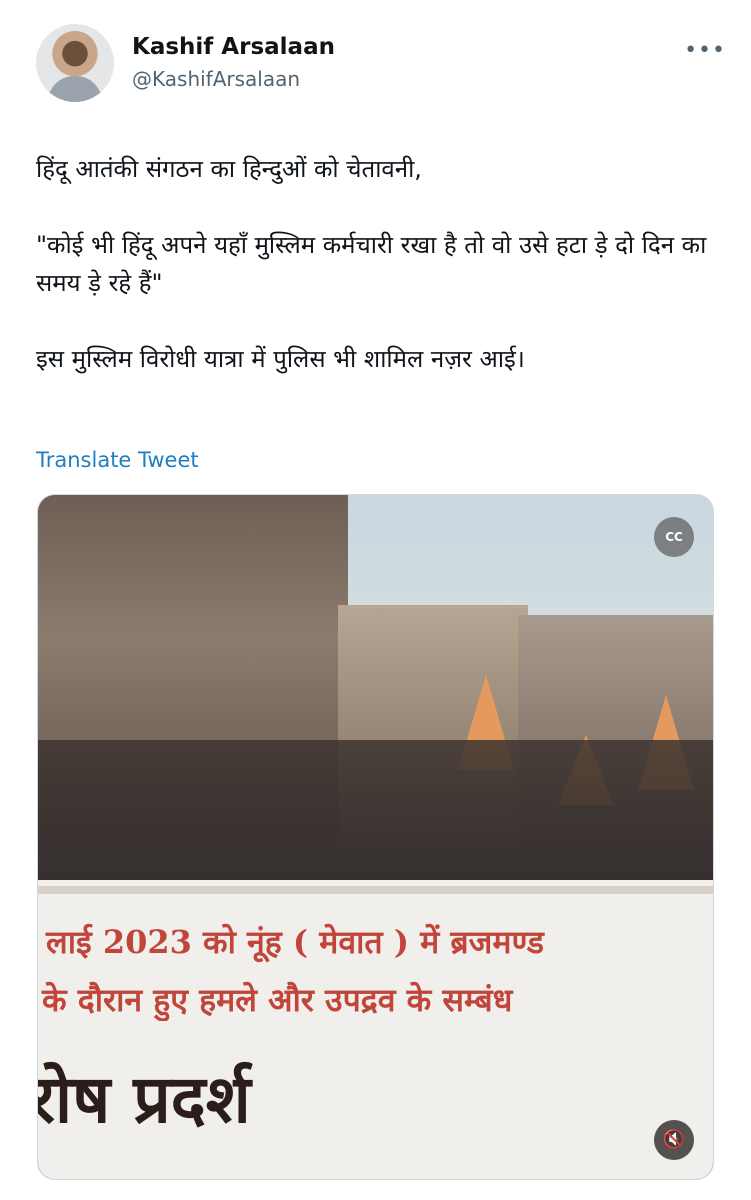 The width and height of the screenshot is (751, 1200). I want to click on banner-text-line-3: रोष प्रदर्श, so click(144, 1099).